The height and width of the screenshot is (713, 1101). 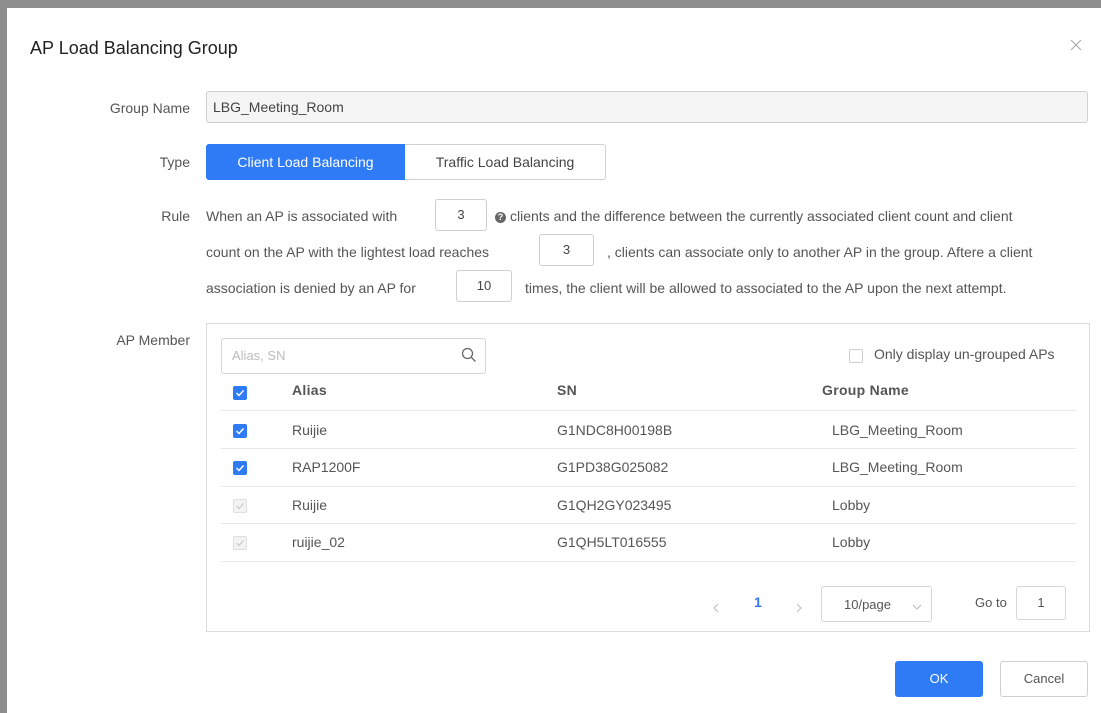 What do you see at coordinates (311, 288) in the screenshot?
I see `rule-text-3a: association is denied by an AP for` at bounding box center [311, 288].